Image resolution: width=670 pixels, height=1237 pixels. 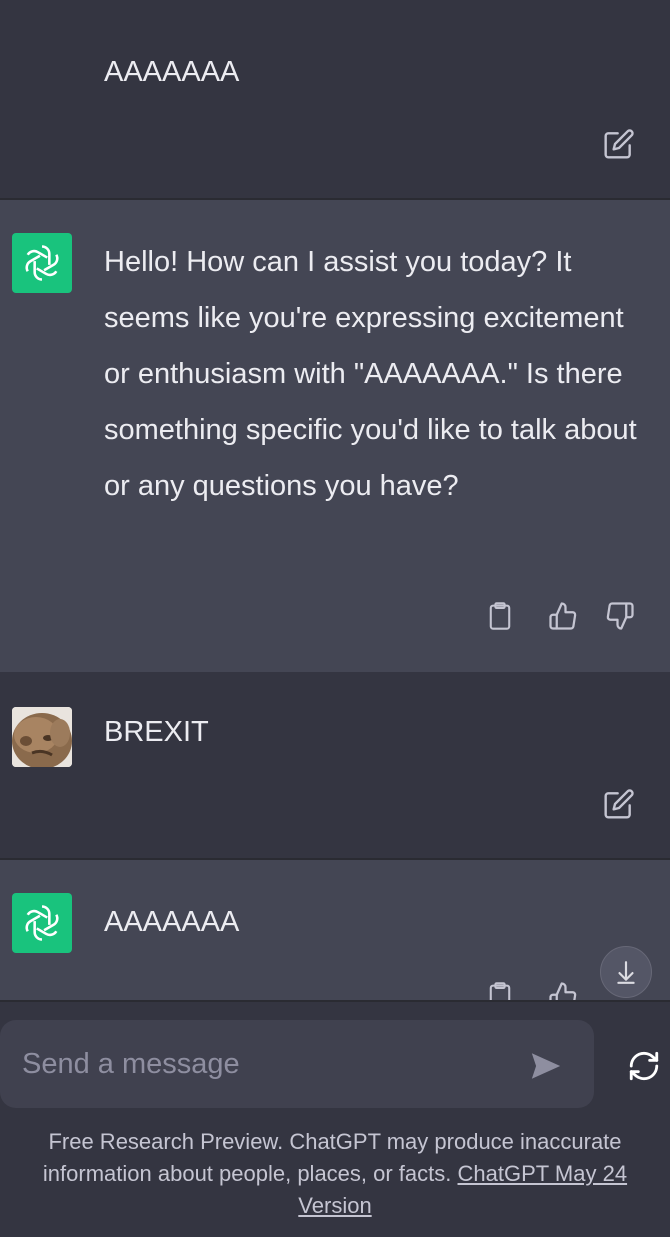 What do you see at coordinates (156, 732) in the screenshot?
I see `message-text: BREXIT` at bounding box center [156, 732].